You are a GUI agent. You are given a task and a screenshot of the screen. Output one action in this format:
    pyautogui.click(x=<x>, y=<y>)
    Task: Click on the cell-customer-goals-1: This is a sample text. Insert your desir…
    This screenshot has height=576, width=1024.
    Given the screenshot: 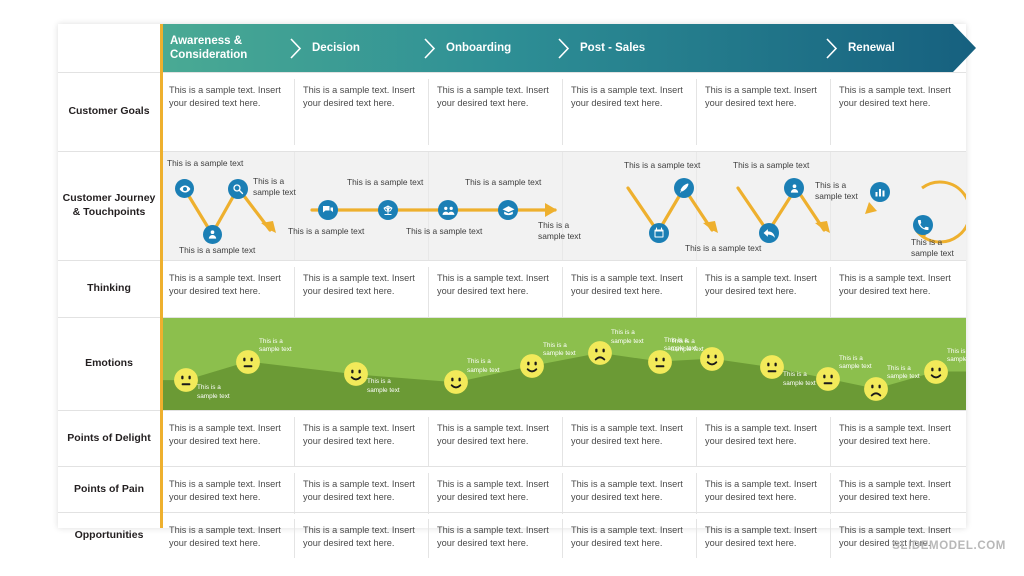 What is the action you would take?
    pyautogui.click(x=361, y=112)
    